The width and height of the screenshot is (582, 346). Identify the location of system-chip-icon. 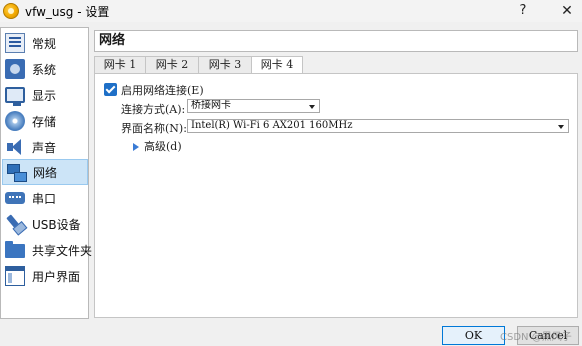
(15, 69).